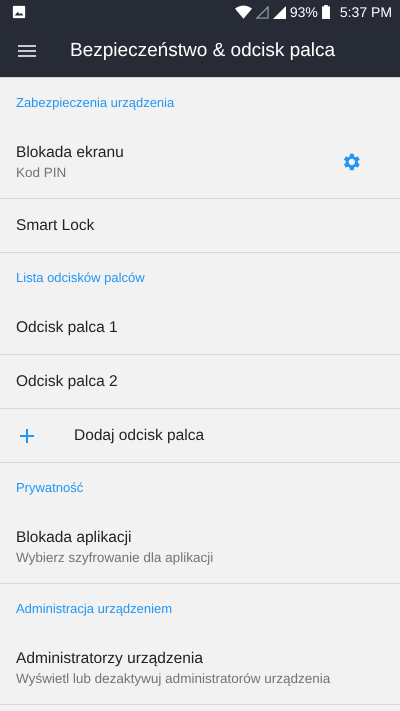 This screenshot has height=711, width=400. What do you see at coordinates (174, 678) in the screenshot?
I see `item-subtitle: Wyświetl lub dezaktywuj administratorów urządzenia` at bounding box center [174, 678].